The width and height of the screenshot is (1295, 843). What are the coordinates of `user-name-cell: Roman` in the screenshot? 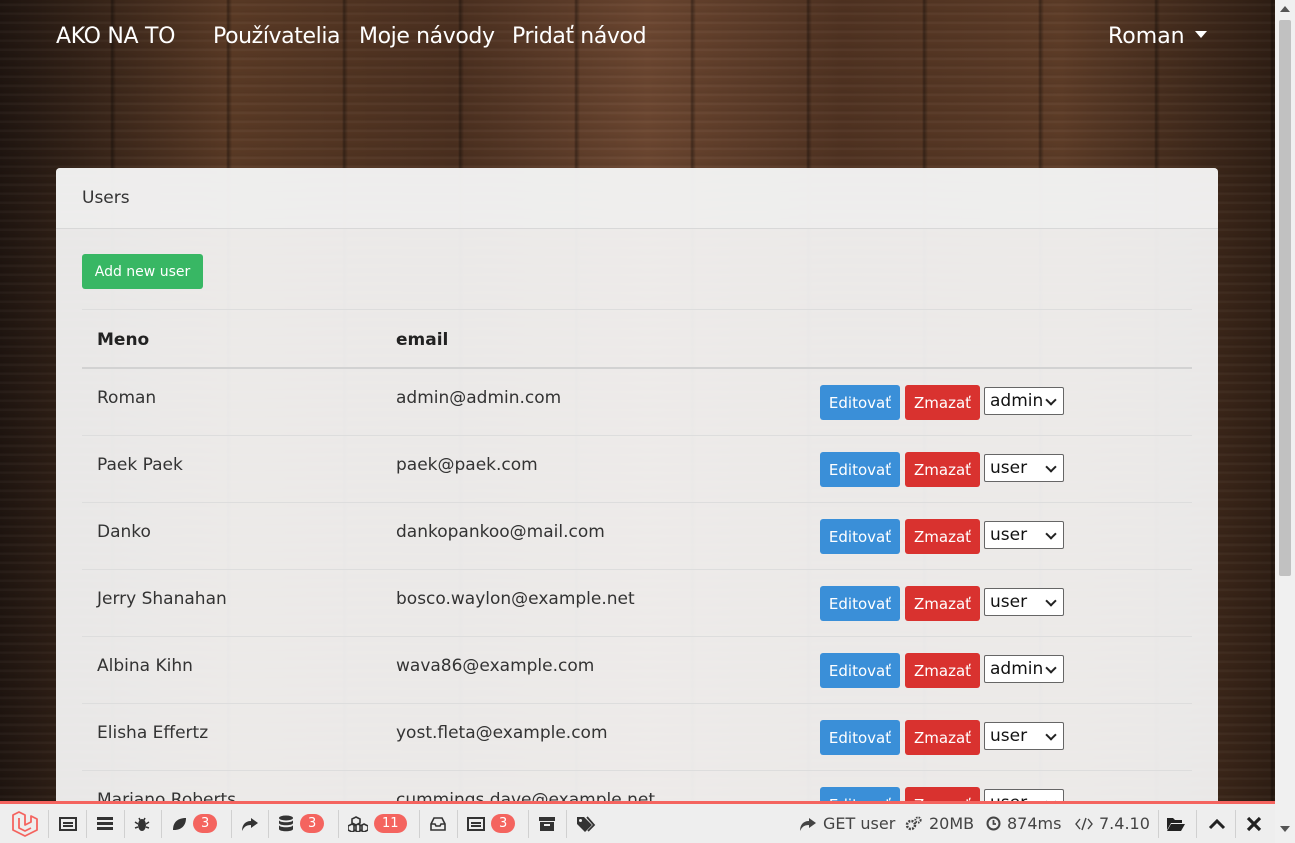 It's located at (127, 398).